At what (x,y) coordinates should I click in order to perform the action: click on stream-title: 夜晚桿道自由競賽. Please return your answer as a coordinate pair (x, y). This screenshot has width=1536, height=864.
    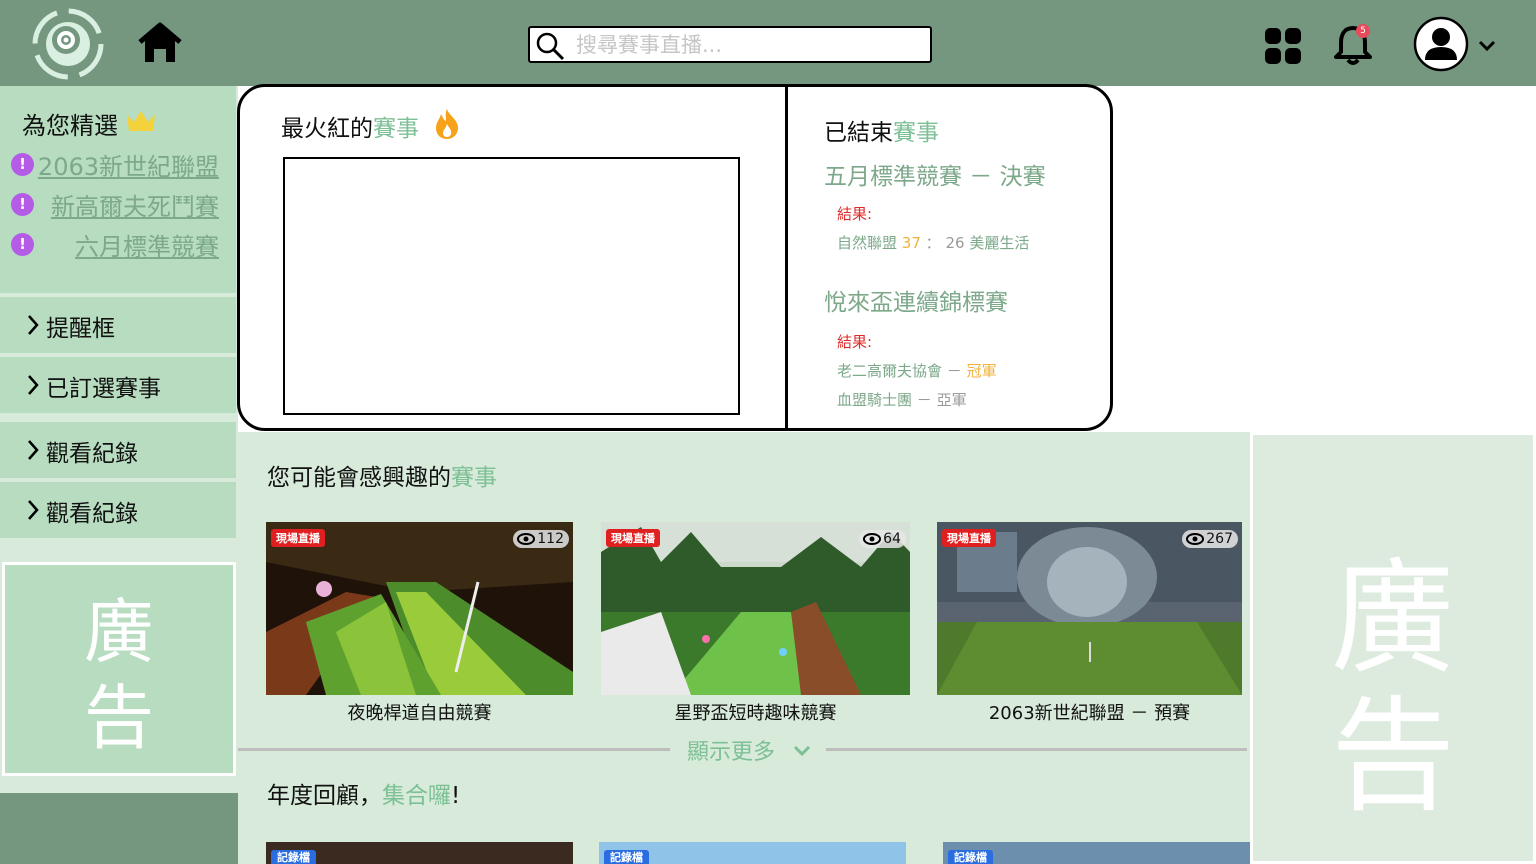
    Looking at the image, I should click on (419, 712).